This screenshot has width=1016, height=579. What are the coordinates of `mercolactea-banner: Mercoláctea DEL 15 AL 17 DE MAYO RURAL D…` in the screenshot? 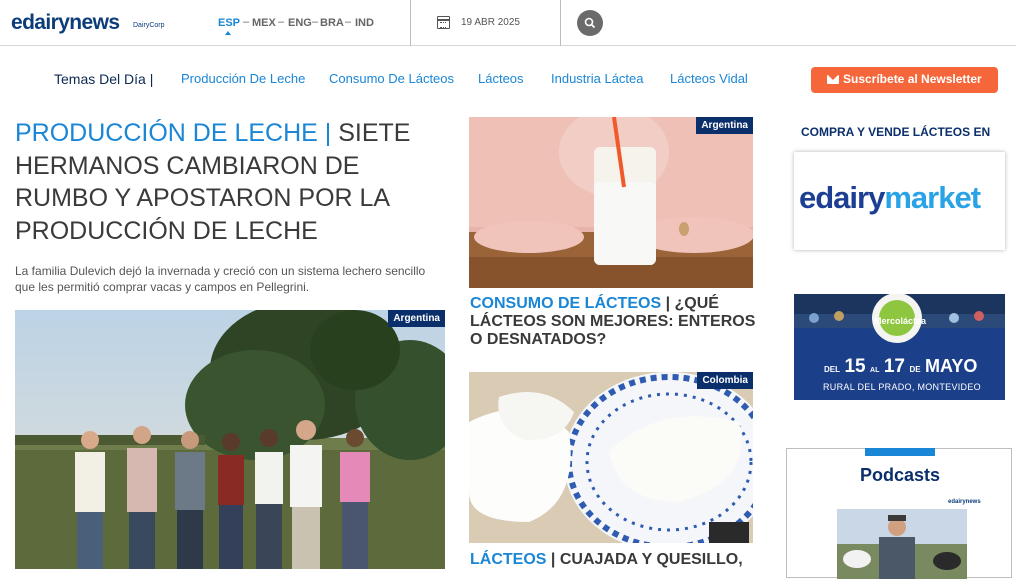 It's located at (899, 347).